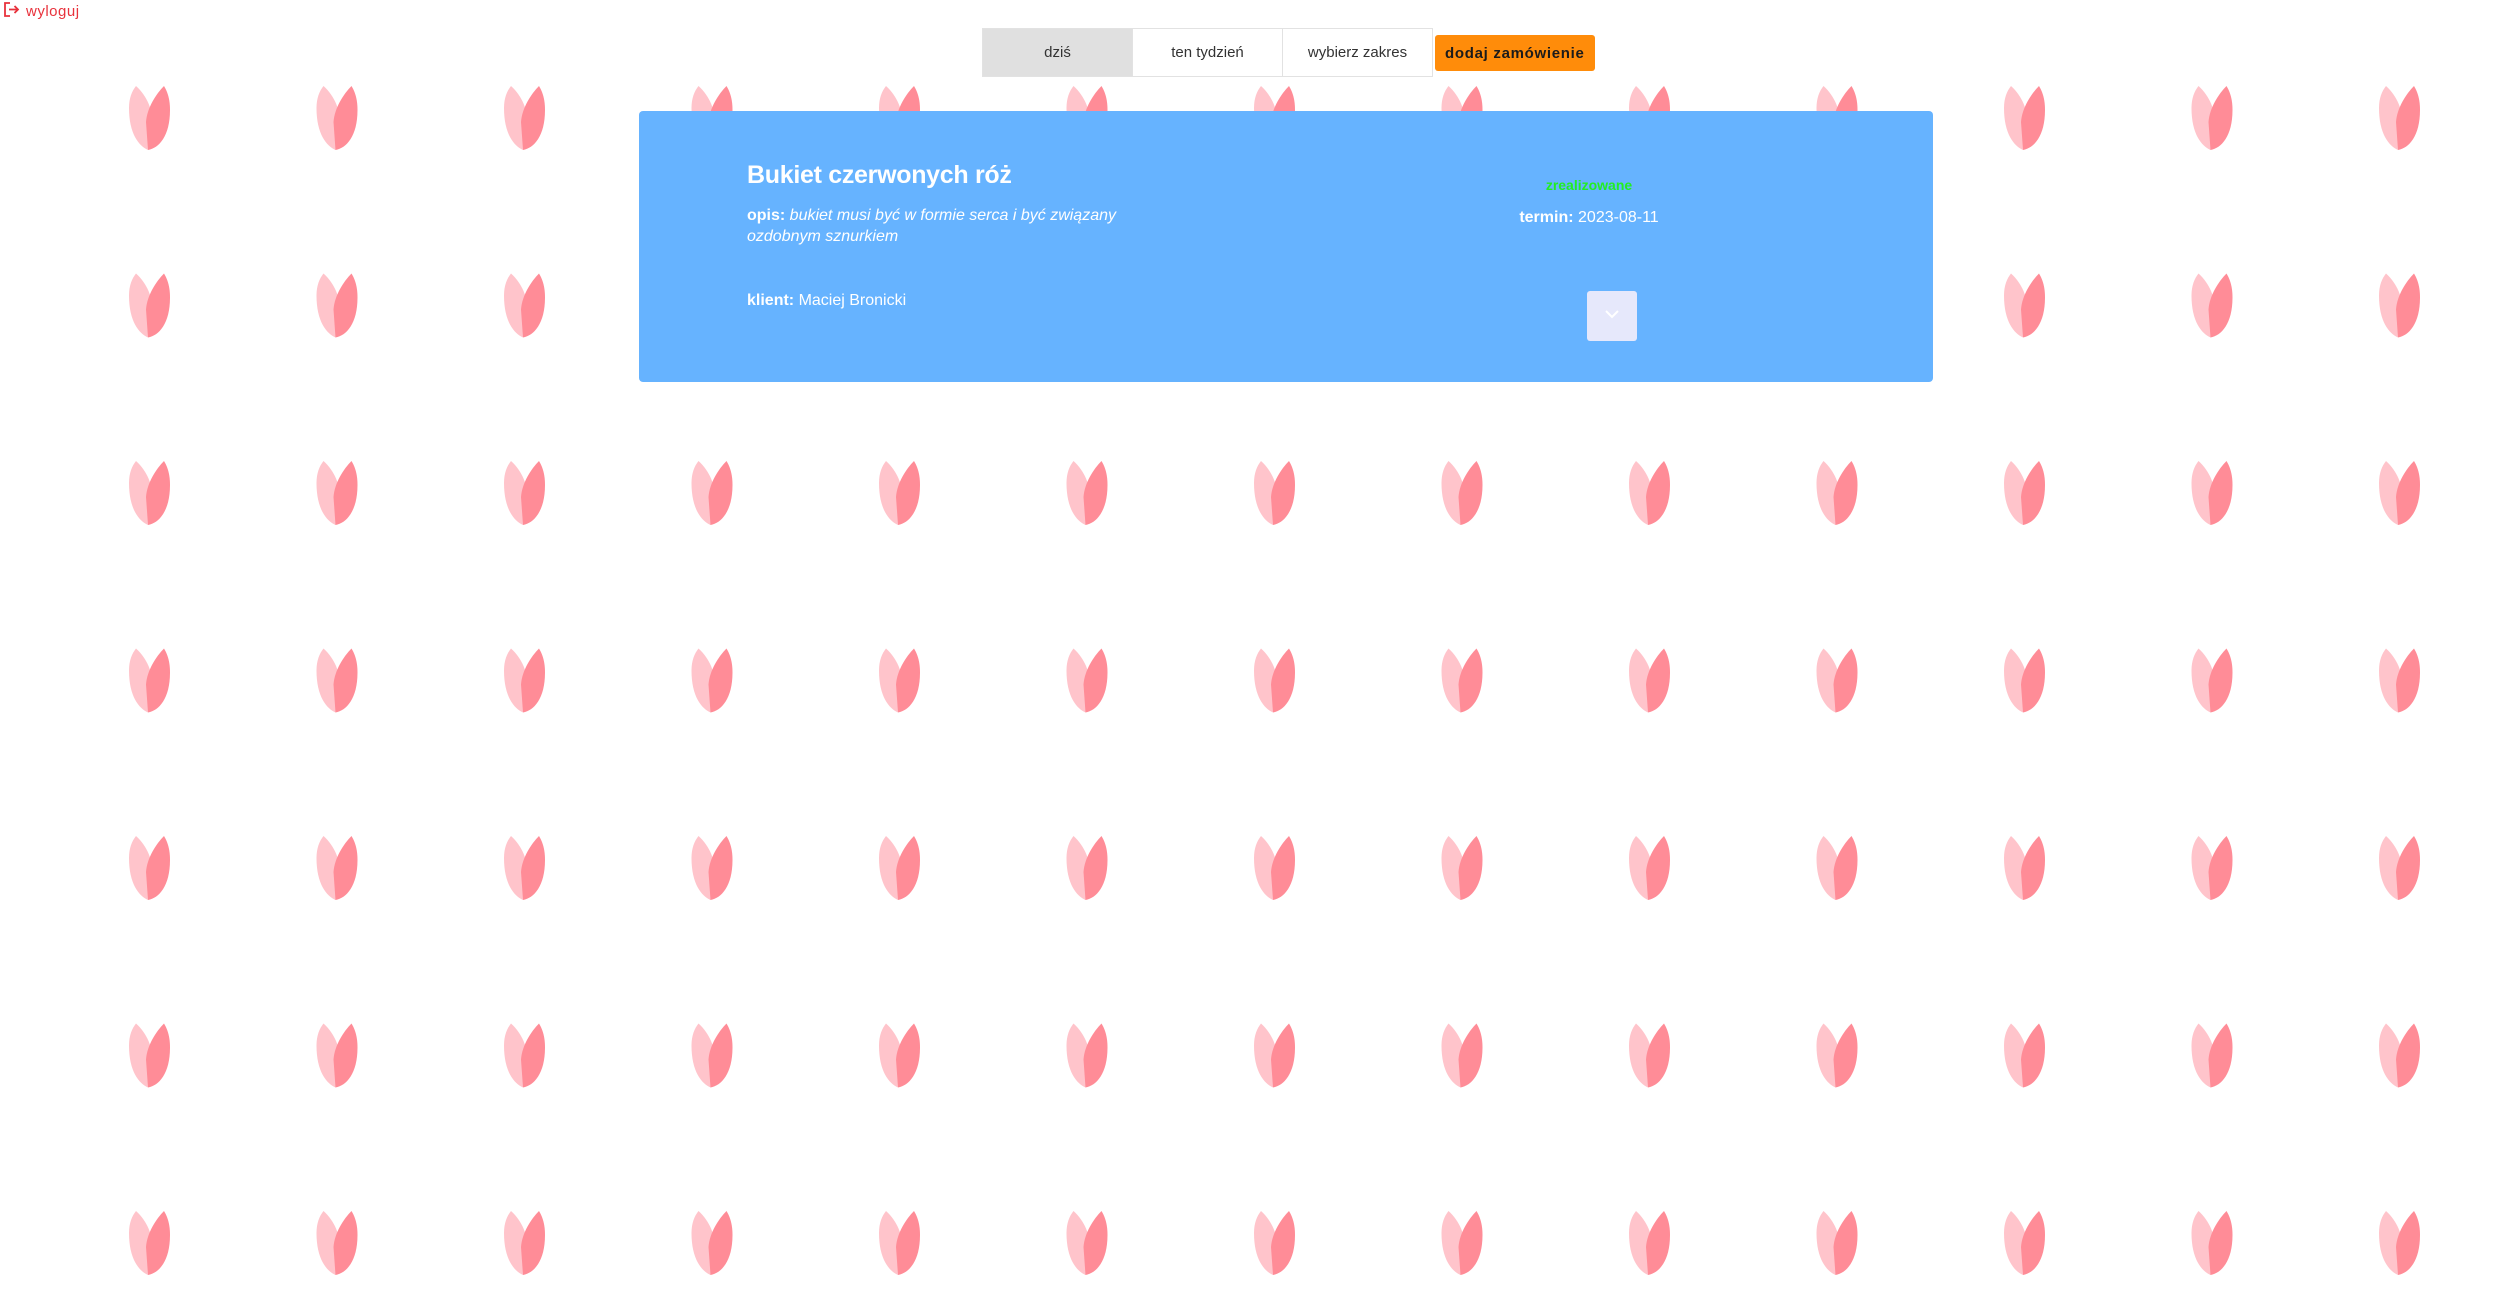 Image resolution: width=2517 pixels, height=1311 pixels. What do you see at coordinates (1589, 185) in the screenshot?
I see `status-badge: zrealizowane` at bounding box center [1589, 185].